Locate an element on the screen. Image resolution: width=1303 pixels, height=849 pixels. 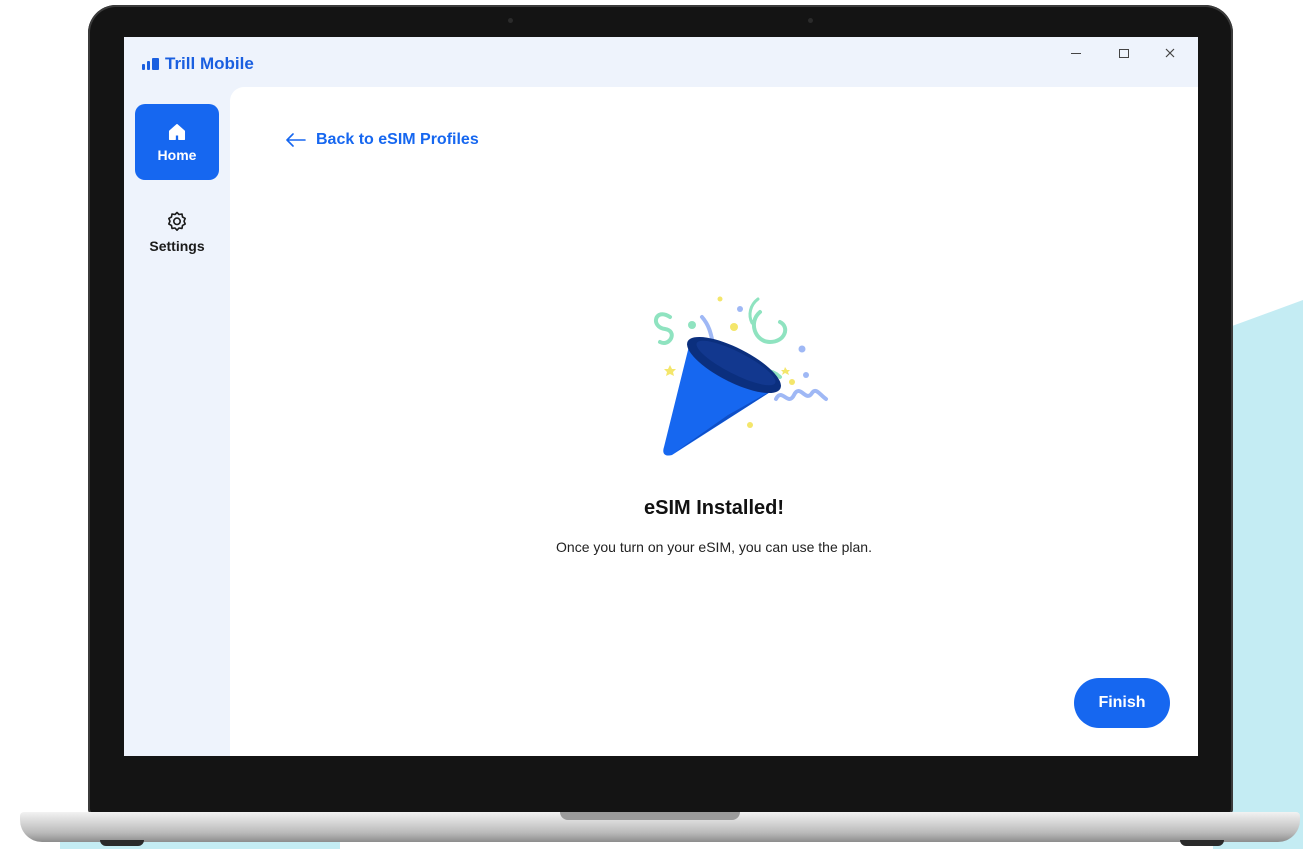
party-popper-icon is located at coordinates (741, 376).